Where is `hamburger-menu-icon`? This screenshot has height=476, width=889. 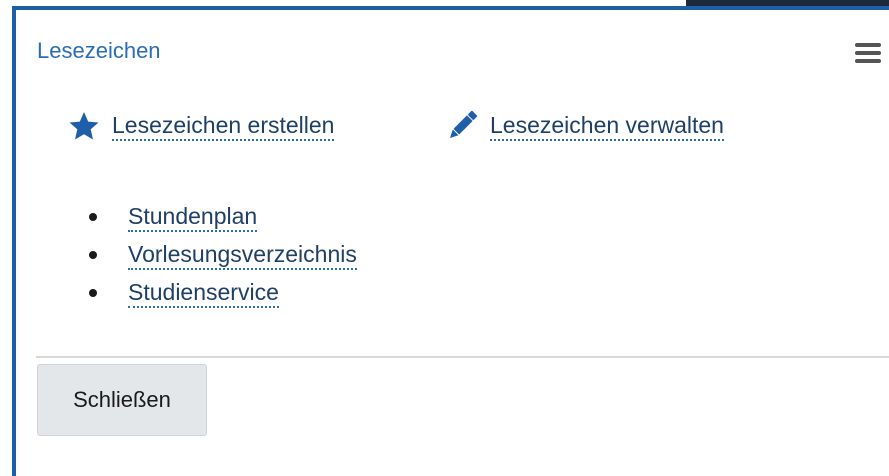
hamburger-menu-icon is located at coordinates (868, 54).